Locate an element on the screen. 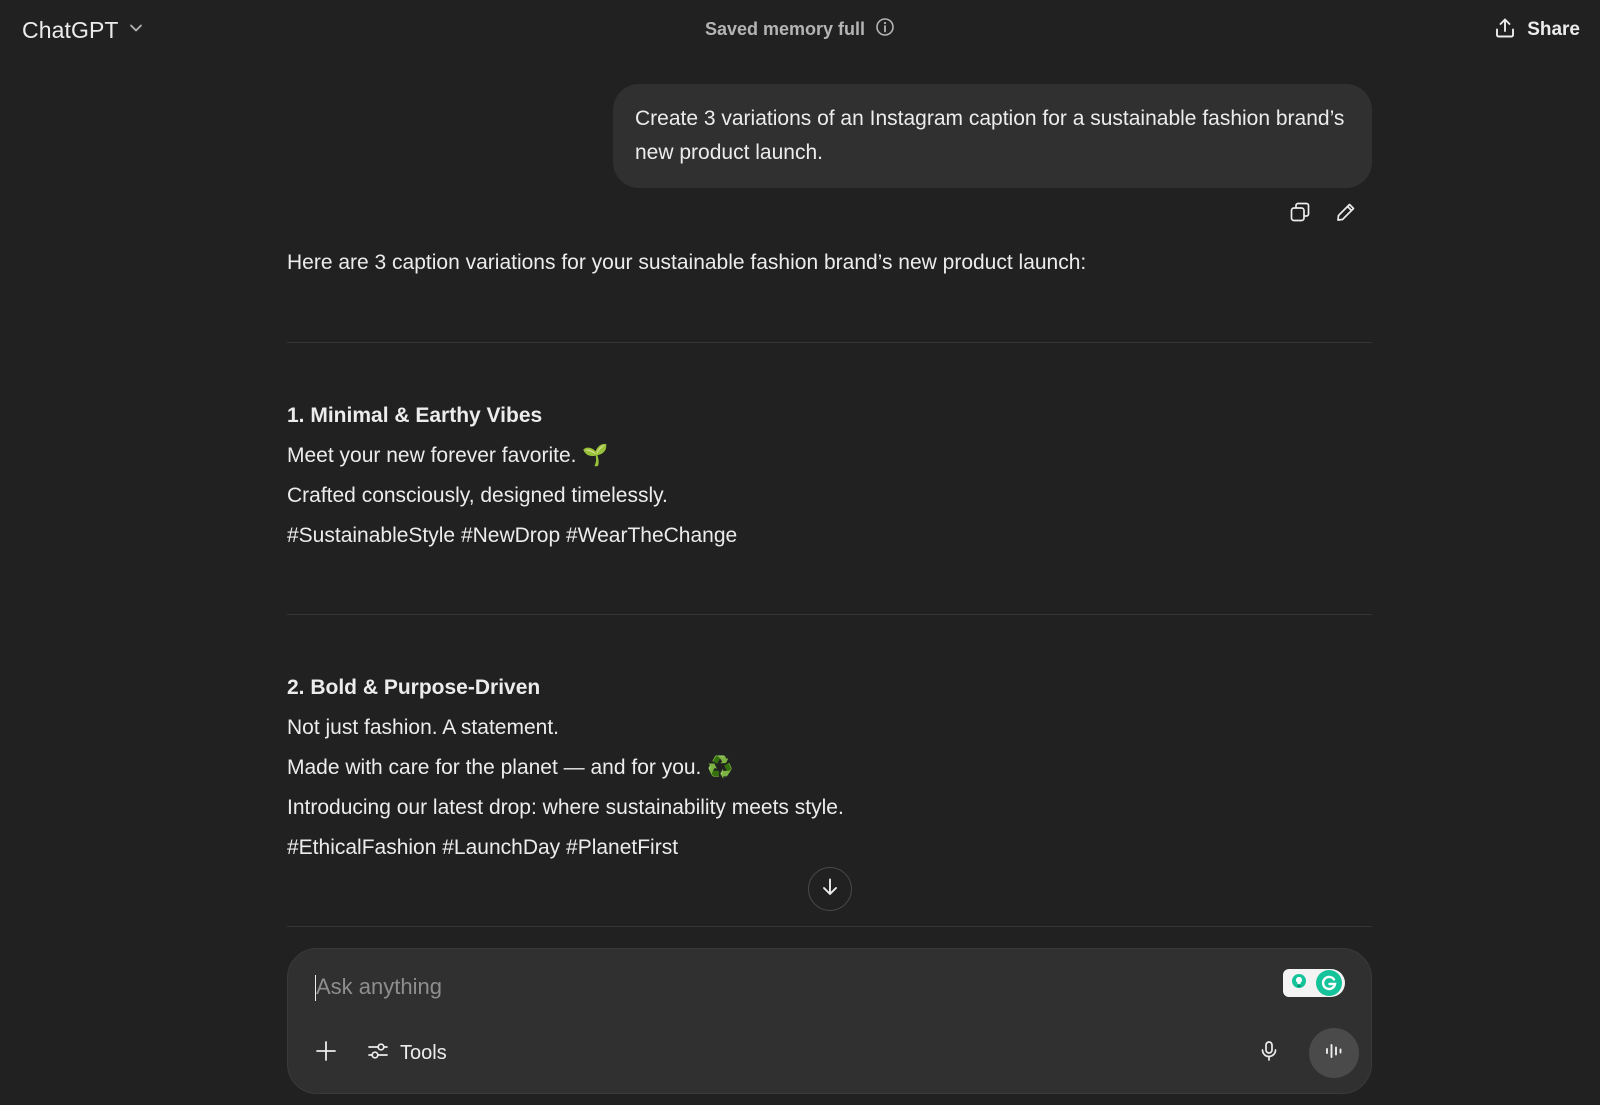  caption-title: 1. Minimal & Earthy Vibes is located at coordinates (415, 415).